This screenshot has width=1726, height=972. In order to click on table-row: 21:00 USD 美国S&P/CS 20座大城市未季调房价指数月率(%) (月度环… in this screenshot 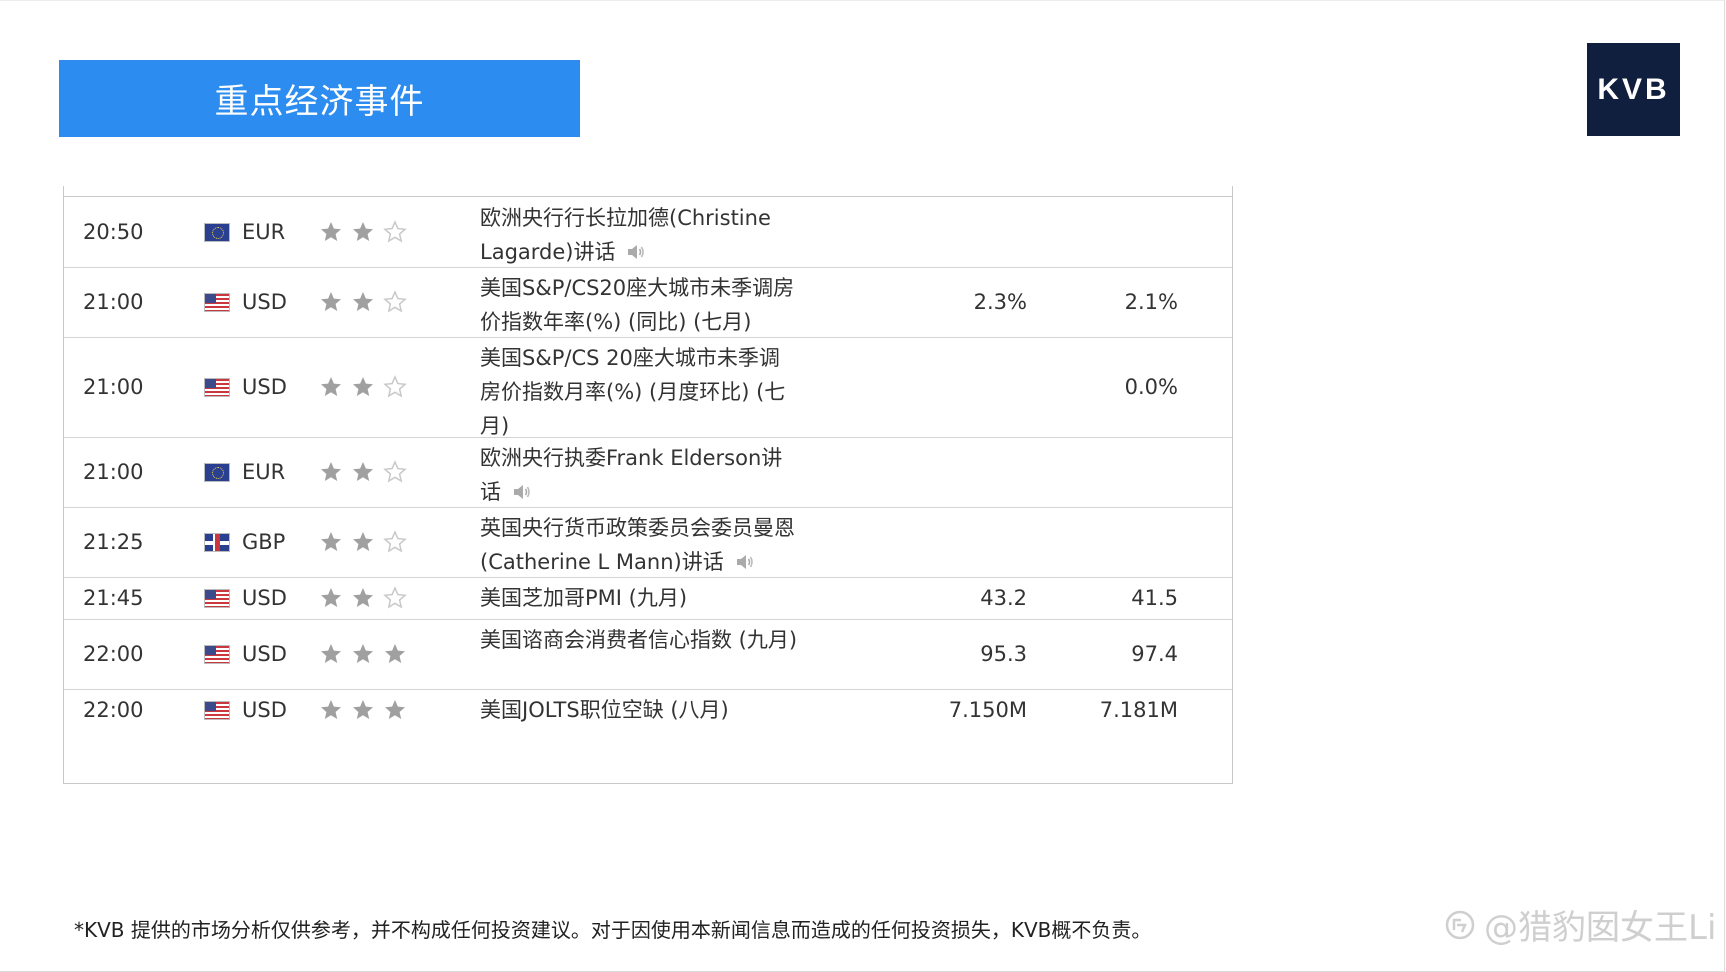, I will do `click(648, 387)`.